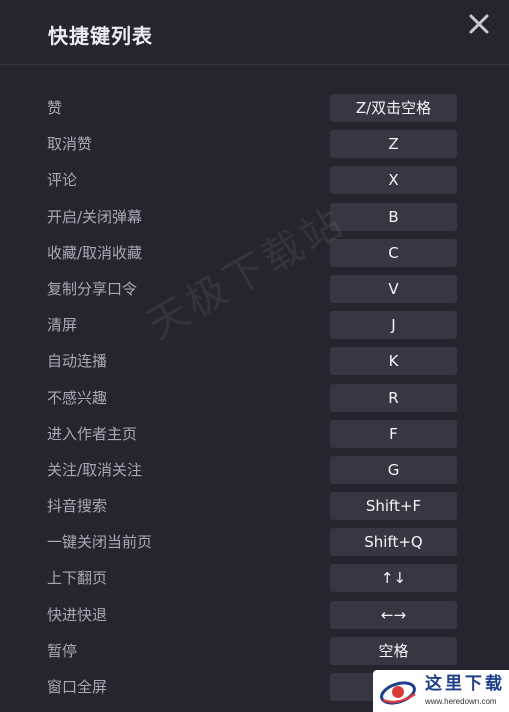 The width and height of the screenshot is (509, 712). Describe the element at coordinates (393, 252) in the screenshot. I see `shortcut-key: C` at that location.